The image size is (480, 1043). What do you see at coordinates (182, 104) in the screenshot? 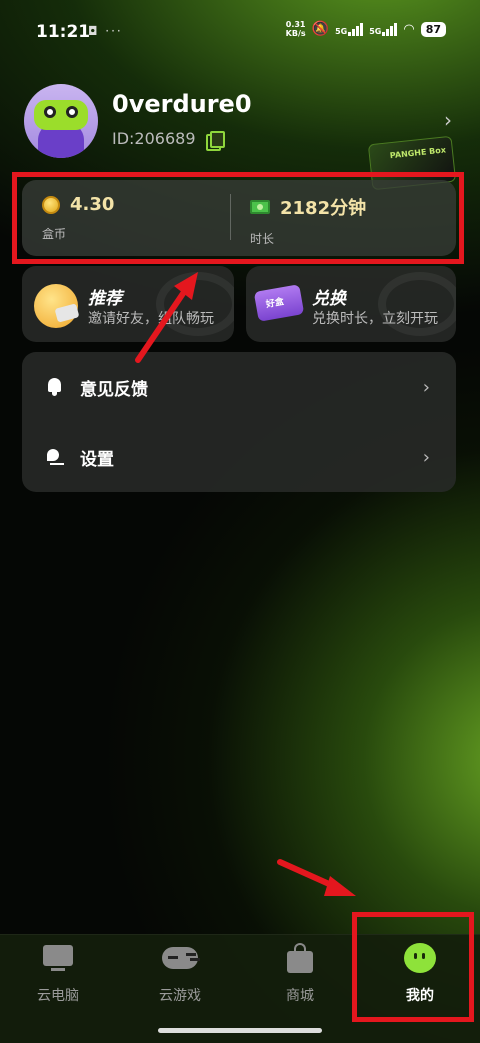
I see `username: 0verdure0` at bounding box center [182, 104].